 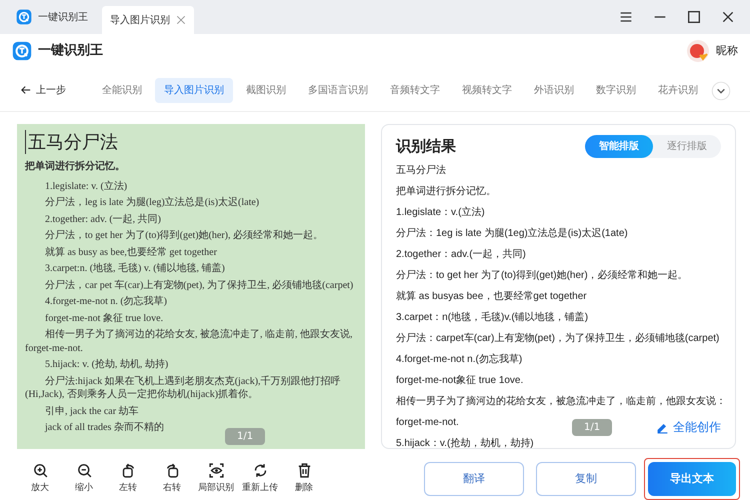 I want to click on zoom-in-icon, so click(x=40, y=471).